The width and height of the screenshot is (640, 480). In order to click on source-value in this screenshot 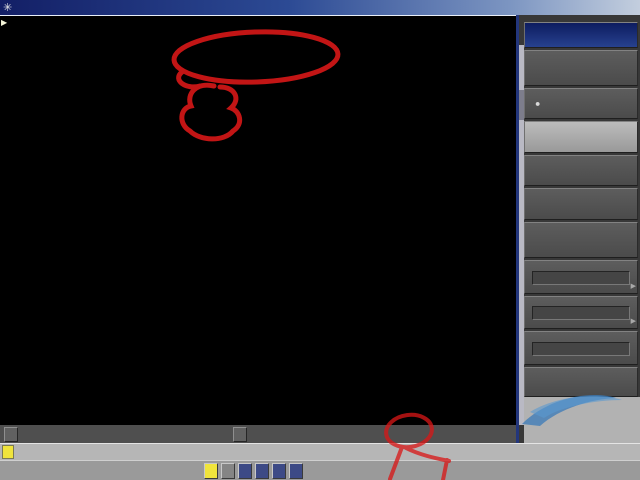, I will do `click(581, 277)`.